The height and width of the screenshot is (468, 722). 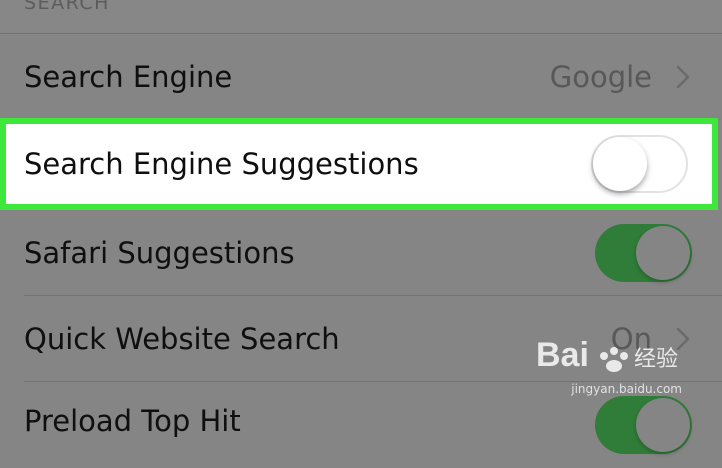 What do you see at coordinates (159, 253) in the screenshot?
I see `safari-suggestions-label: Safari Suggestions` at bounding box center [159, 253].